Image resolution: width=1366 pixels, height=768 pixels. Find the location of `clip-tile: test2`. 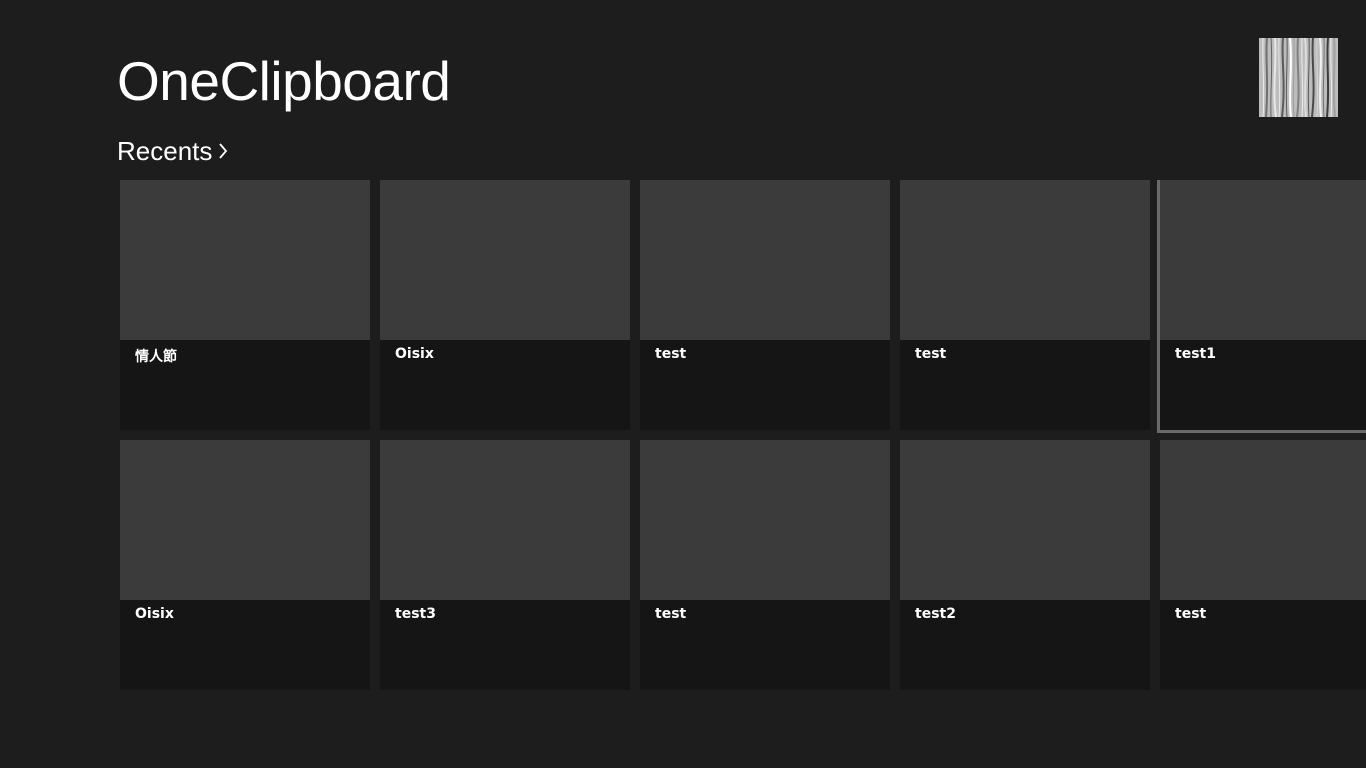

clip-tile: test2 is located at coordinates (1025, 565).